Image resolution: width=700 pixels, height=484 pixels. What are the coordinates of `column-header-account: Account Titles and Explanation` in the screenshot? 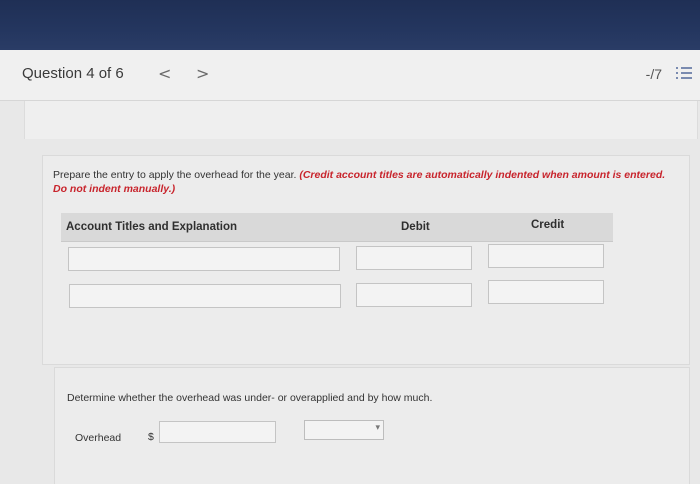 It's located at (152, 227).